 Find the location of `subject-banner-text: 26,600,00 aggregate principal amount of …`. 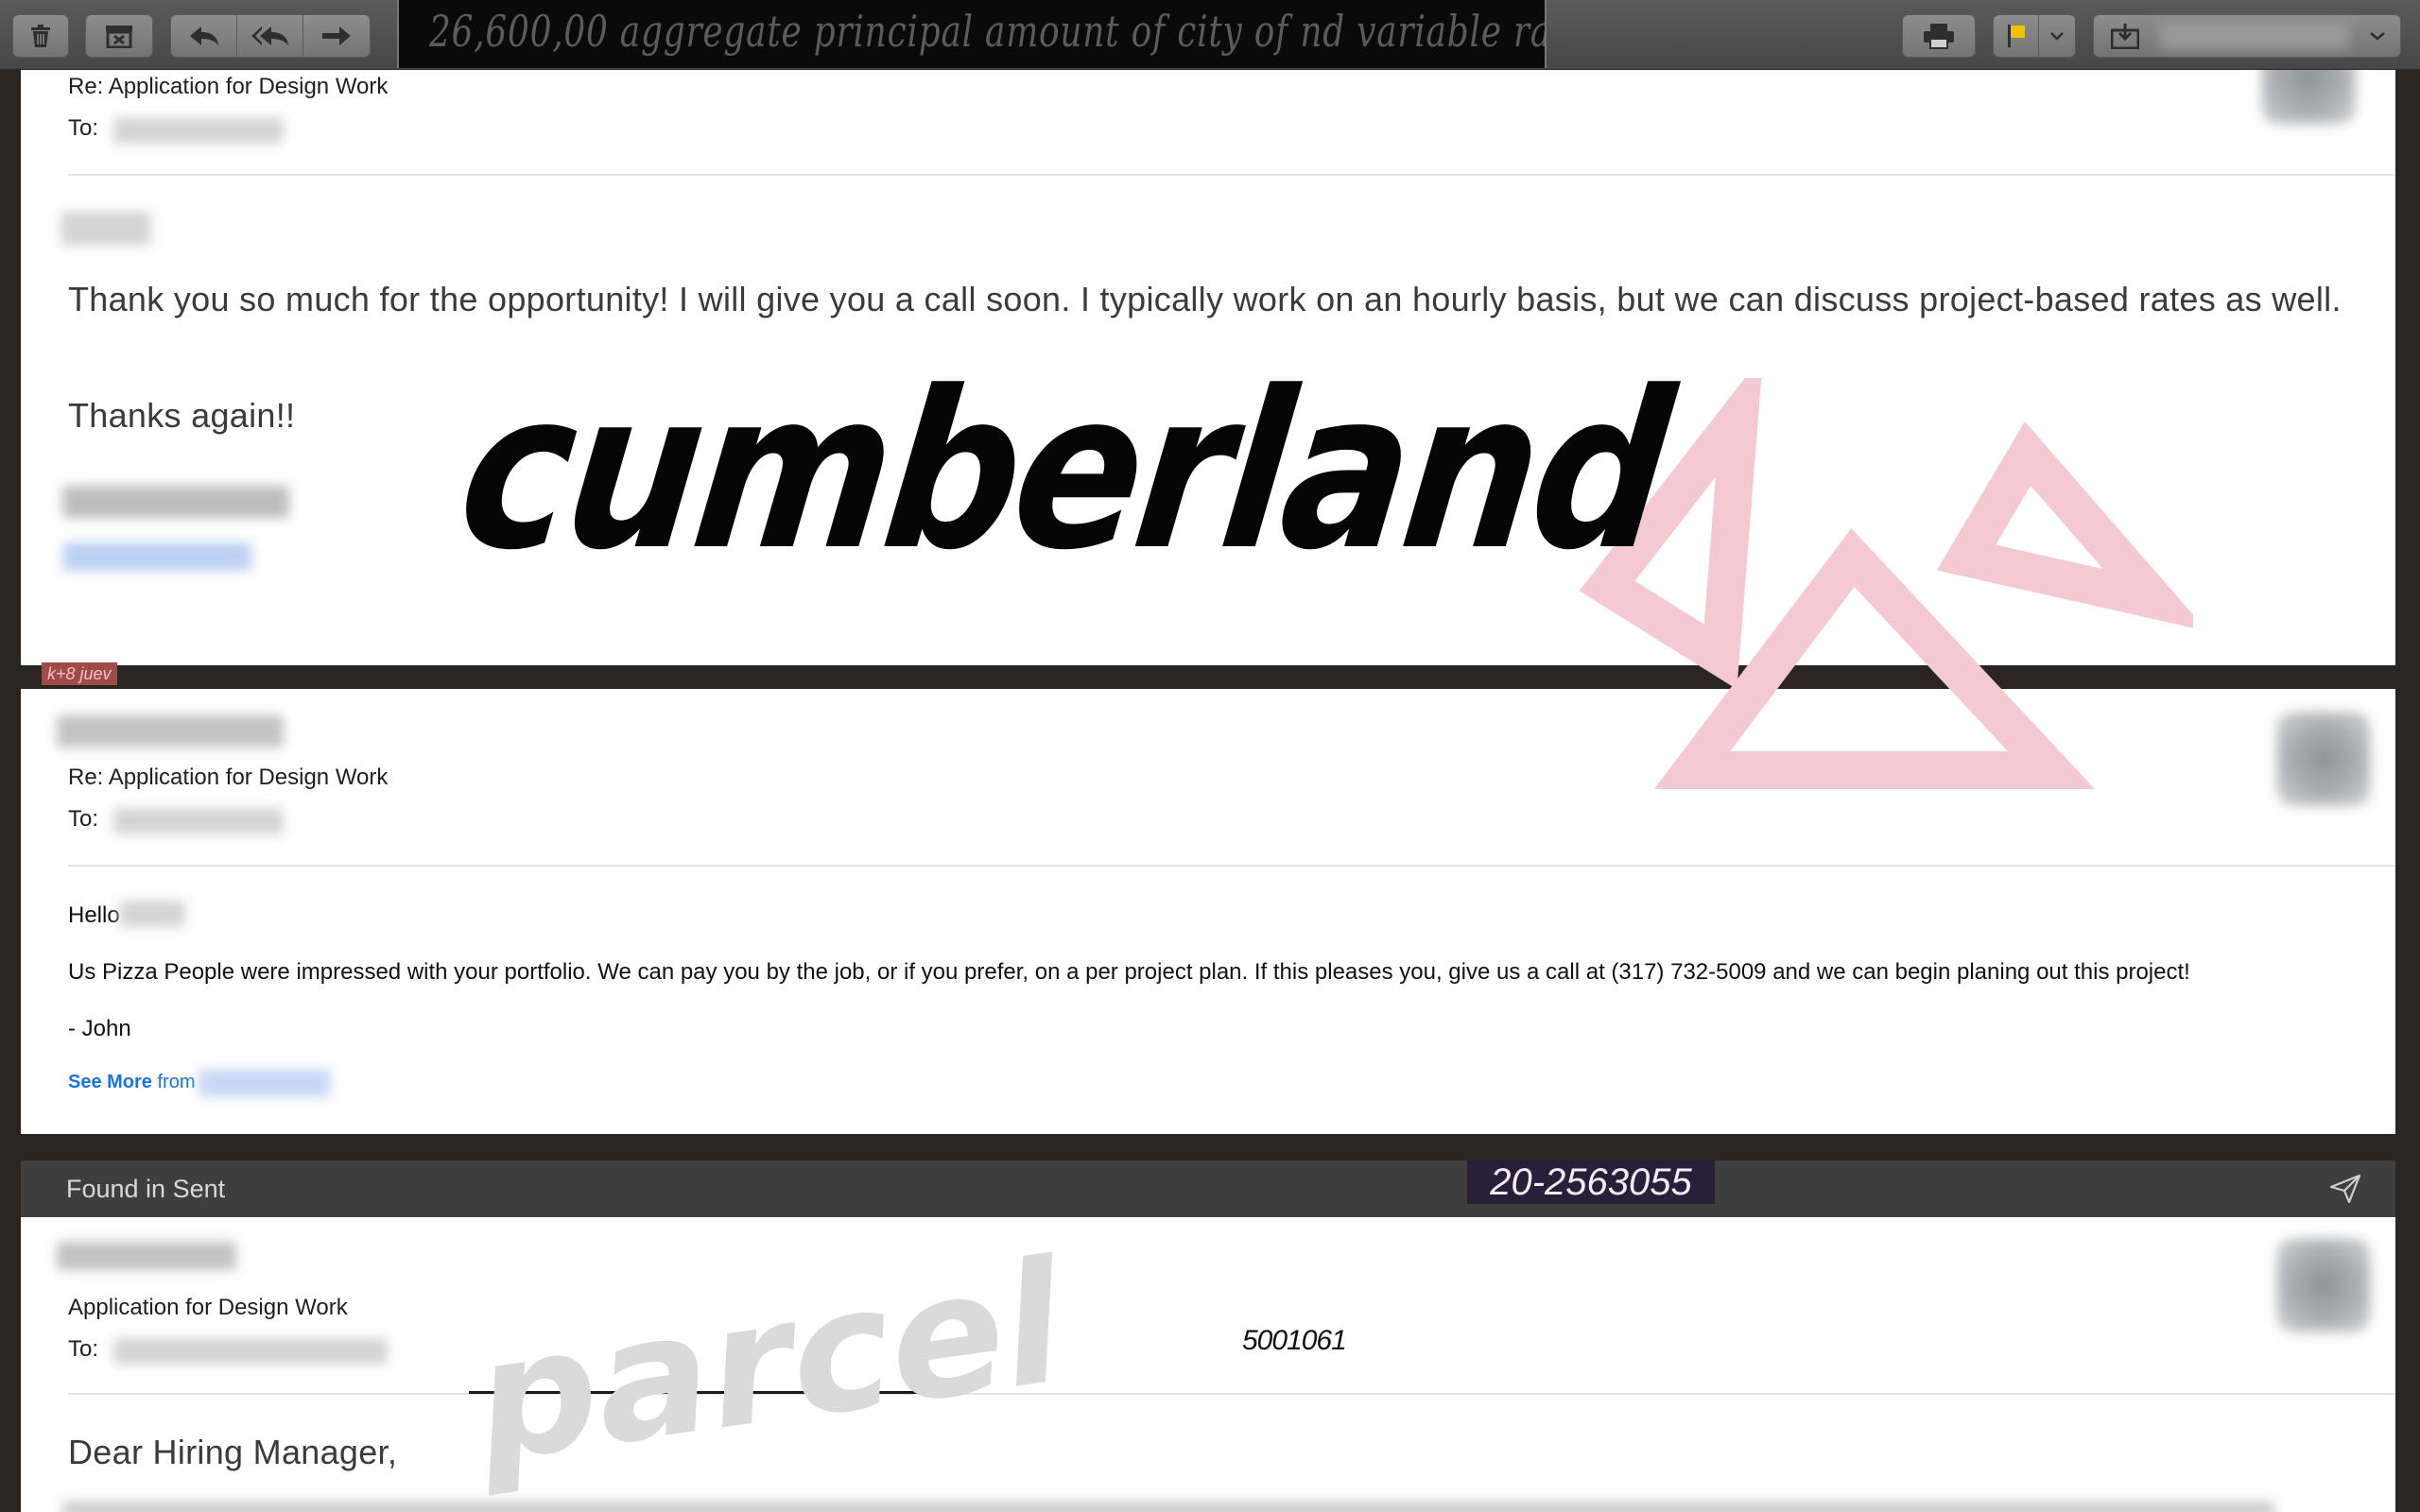

subject-banner-text: 26,600,00 aggregate principal amount of … is located at coordinates (987, 31).